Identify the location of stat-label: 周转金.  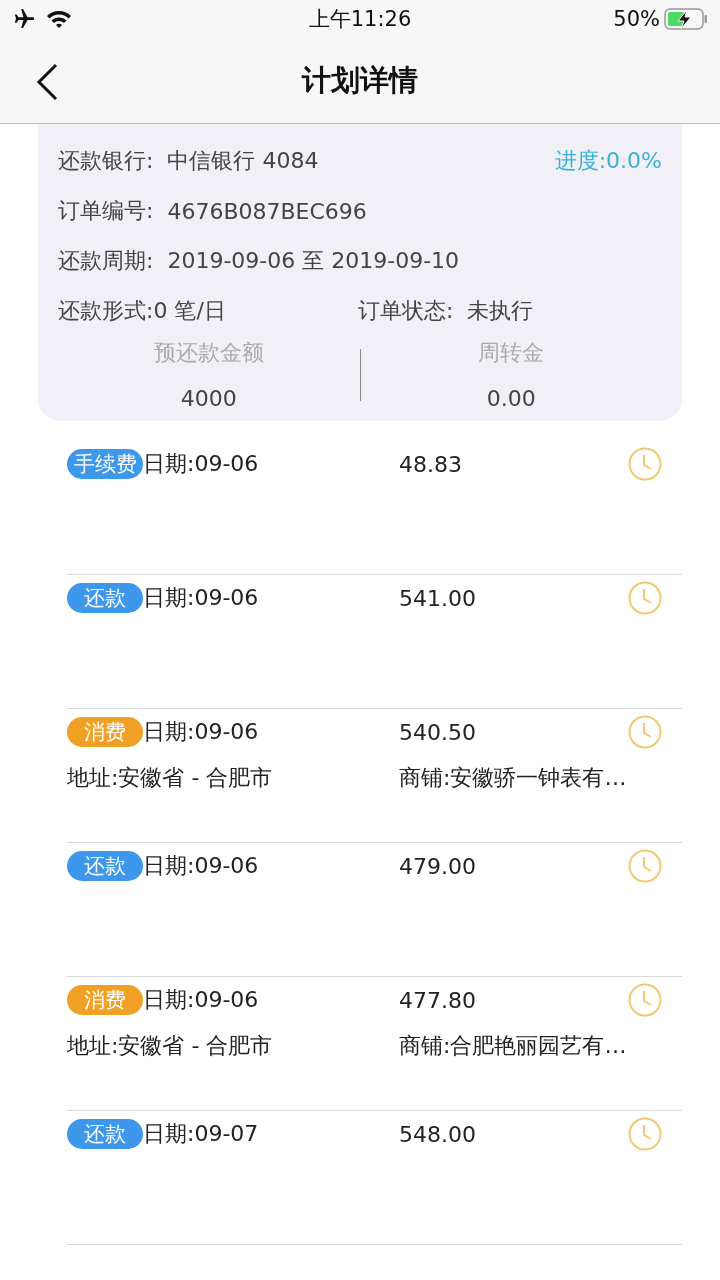
(511, 353).